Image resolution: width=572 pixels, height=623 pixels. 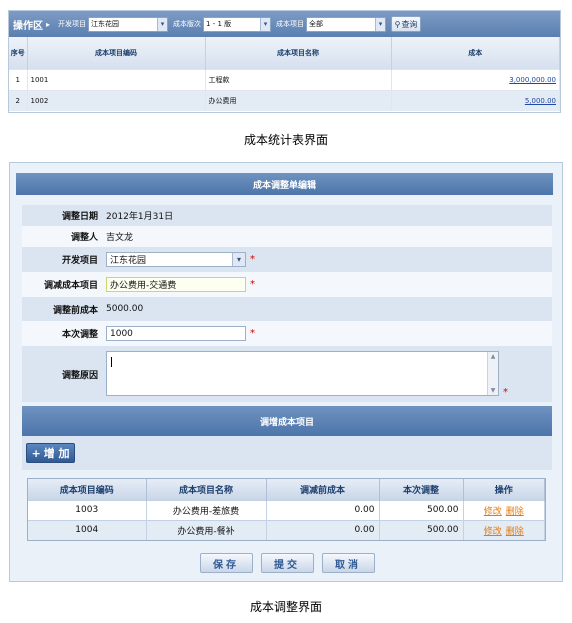 I want to click on project-filter-label: 开发项目, so click(x=72, y=24).